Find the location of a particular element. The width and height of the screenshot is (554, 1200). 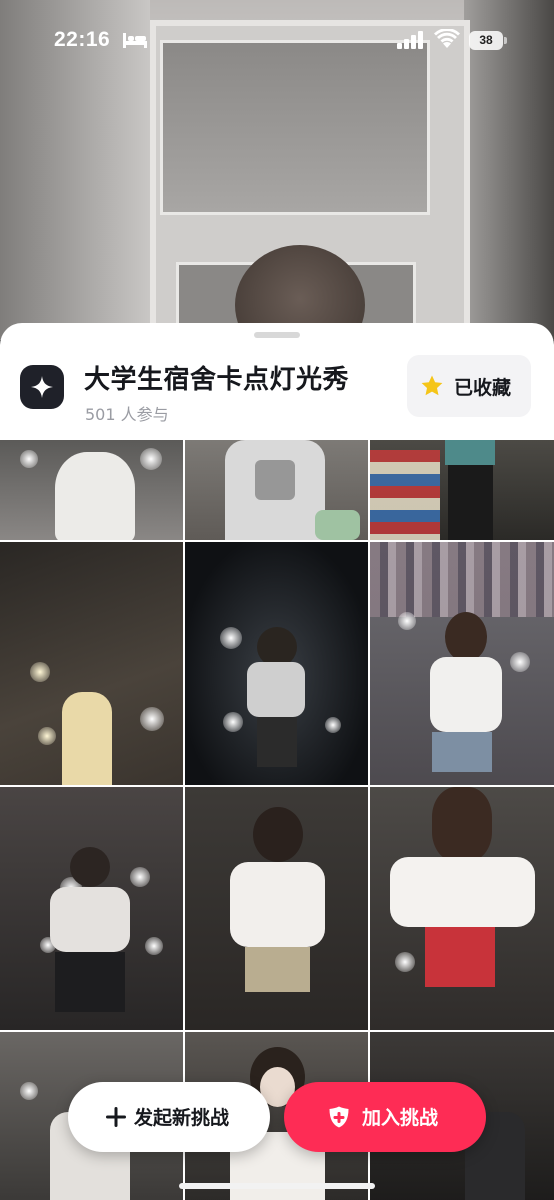

start-challenge-button: 发起新挑战 is located at coordinates (169, 1117).